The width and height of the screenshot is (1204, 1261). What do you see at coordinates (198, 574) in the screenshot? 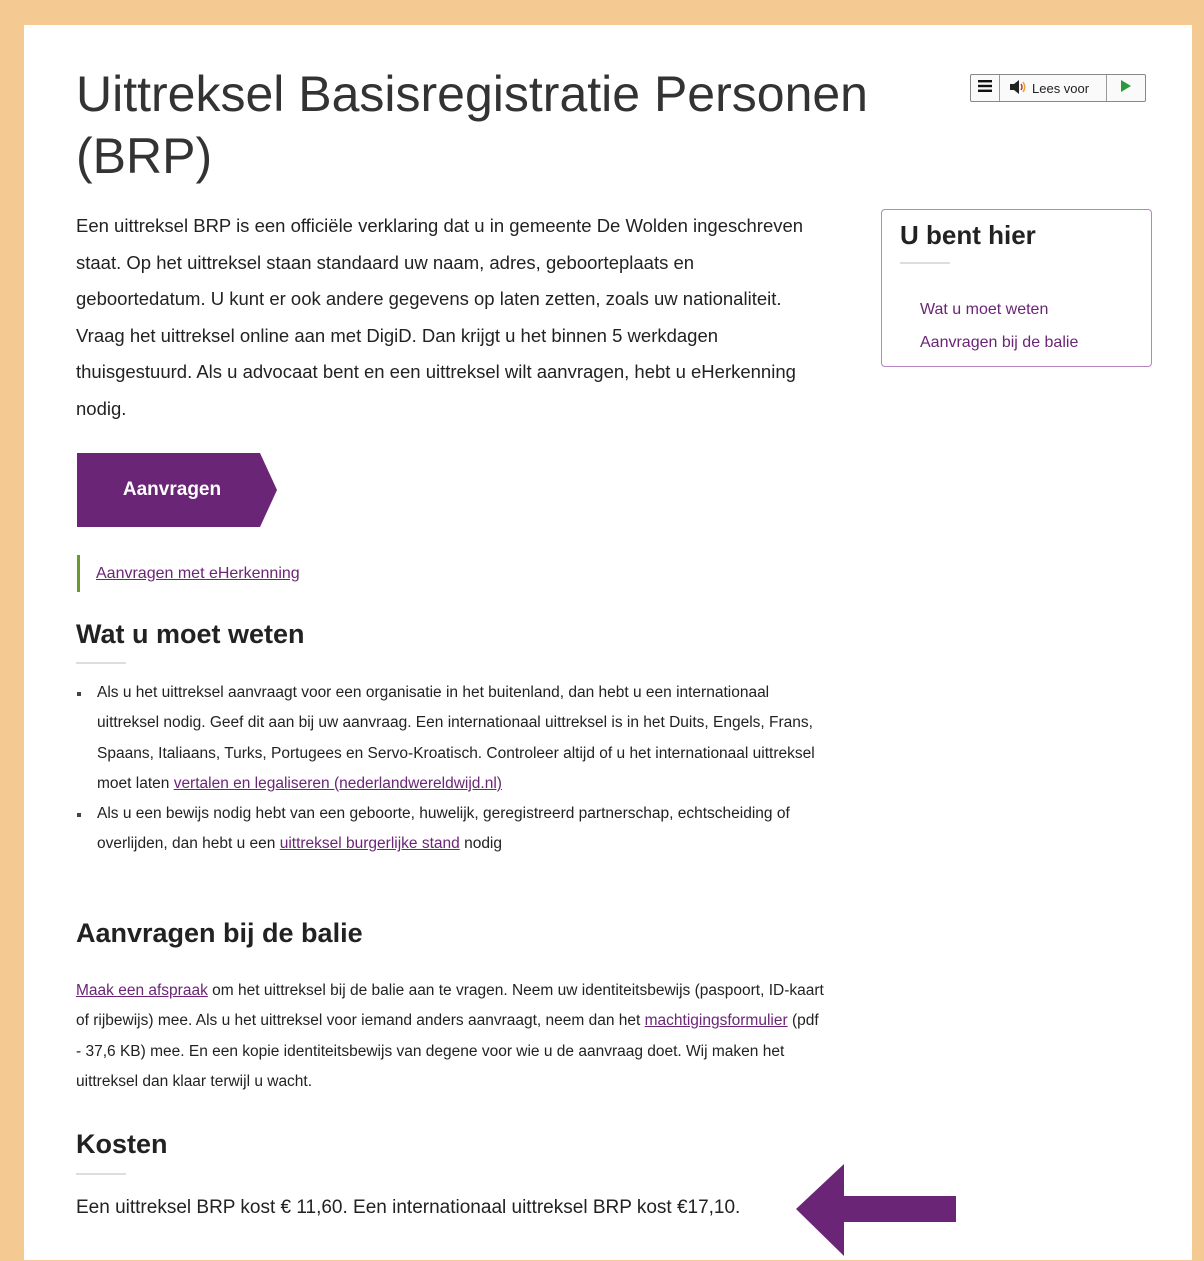
I see `eherkenning-link: Aanvragen met eHerkenning` at bounding box center [198, 574].